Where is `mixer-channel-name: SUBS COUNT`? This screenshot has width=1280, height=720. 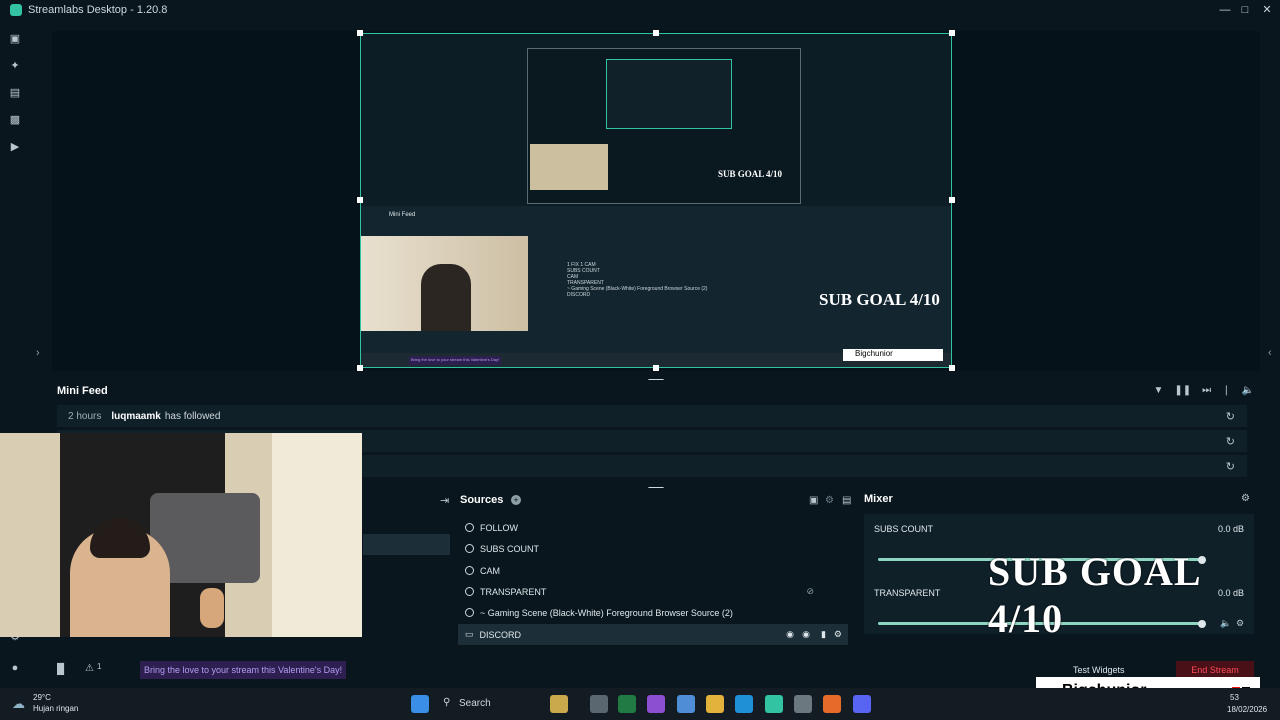 mixer-channel-name: SUBS COUNT is located at coordinates (904, 529).